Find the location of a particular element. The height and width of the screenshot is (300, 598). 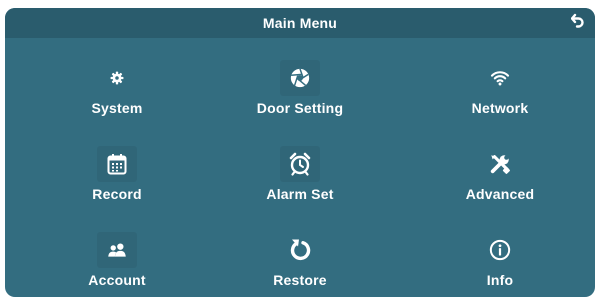

account-icon-box is located at coordinates (117, 250).